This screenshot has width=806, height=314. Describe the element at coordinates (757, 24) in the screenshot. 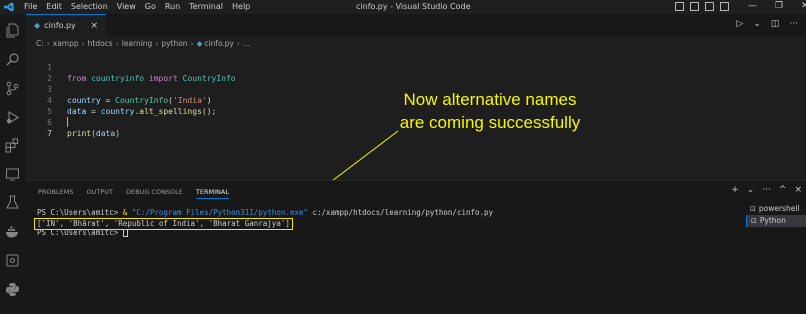

I see `run-dropdown-icon: ⌄` at that location.